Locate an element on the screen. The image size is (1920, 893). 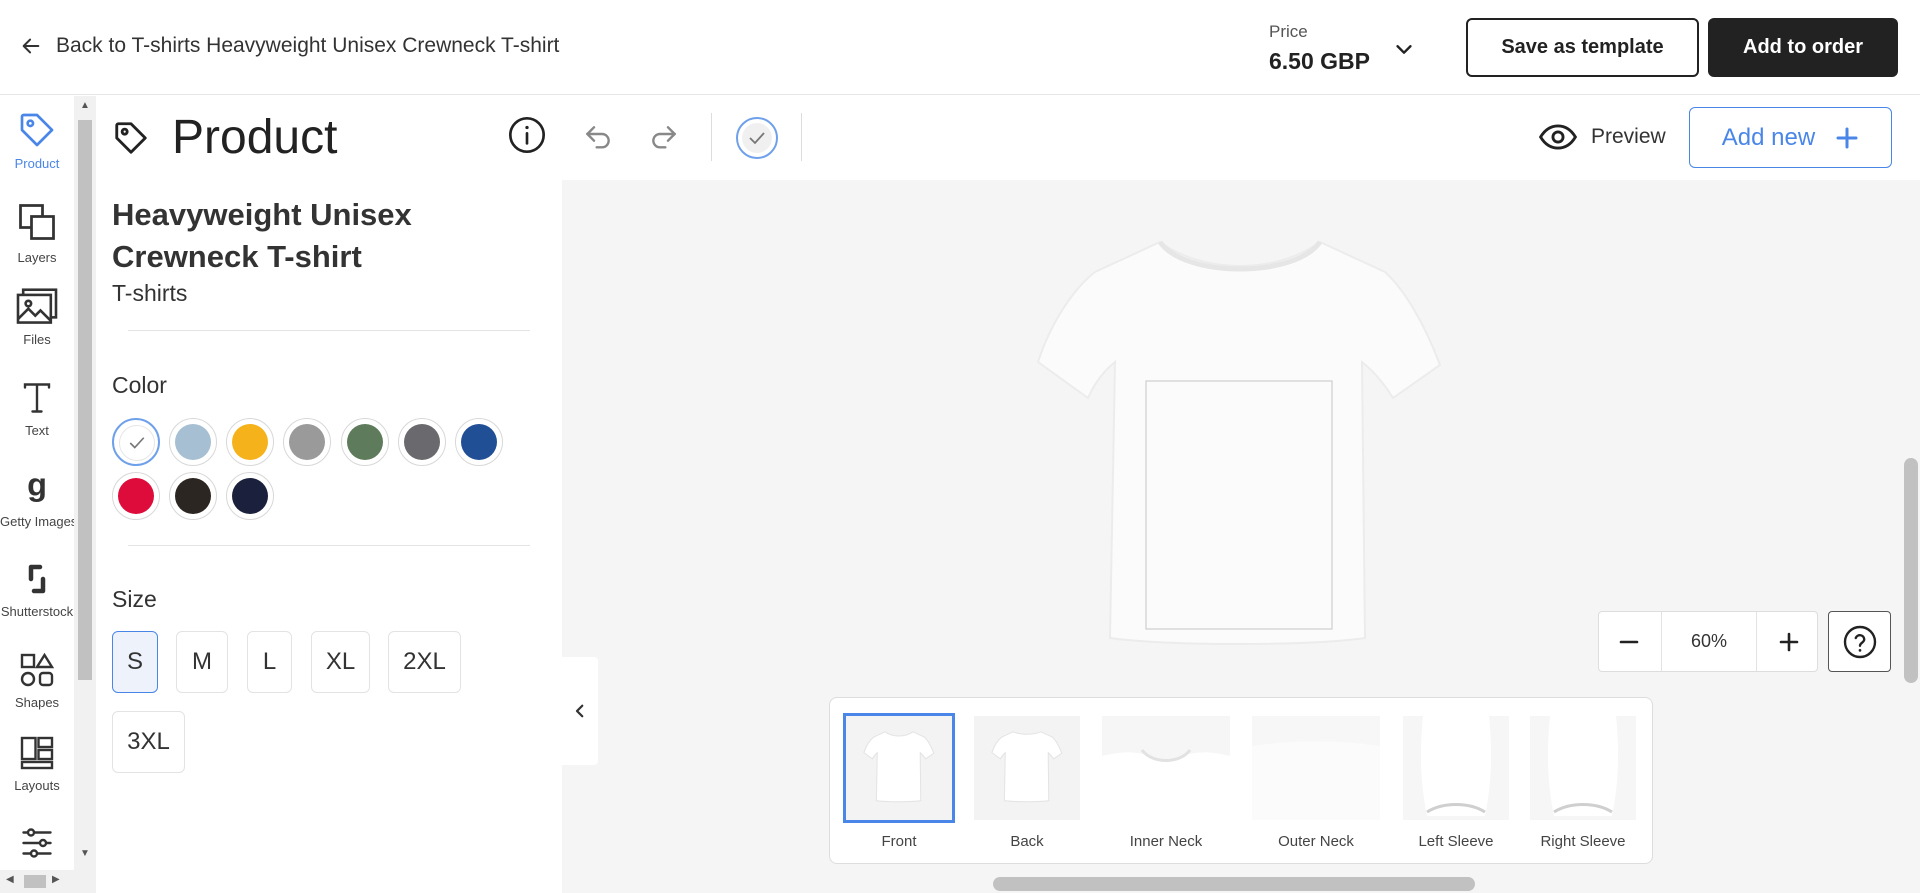
text-icon is located at coordinates (37, 398).